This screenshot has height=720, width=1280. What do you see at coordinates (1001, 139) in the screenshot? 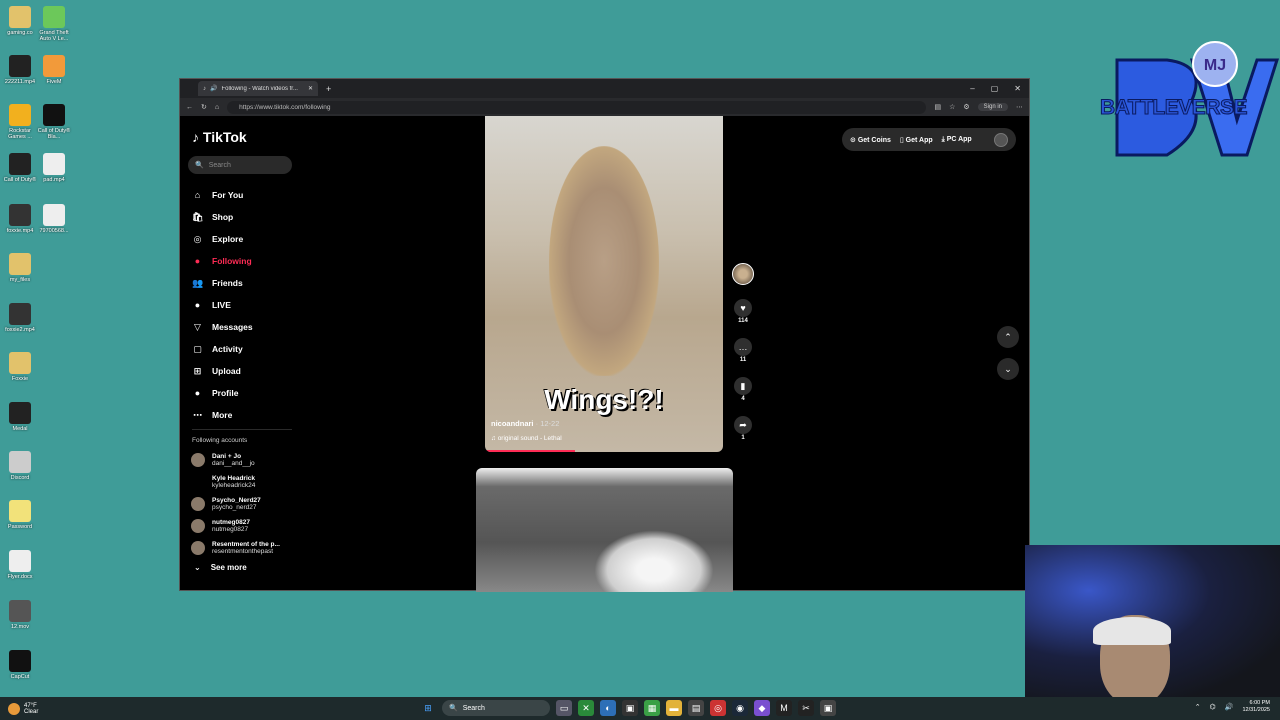
I see `profile-avatar` at bounding box center [1001, 139].